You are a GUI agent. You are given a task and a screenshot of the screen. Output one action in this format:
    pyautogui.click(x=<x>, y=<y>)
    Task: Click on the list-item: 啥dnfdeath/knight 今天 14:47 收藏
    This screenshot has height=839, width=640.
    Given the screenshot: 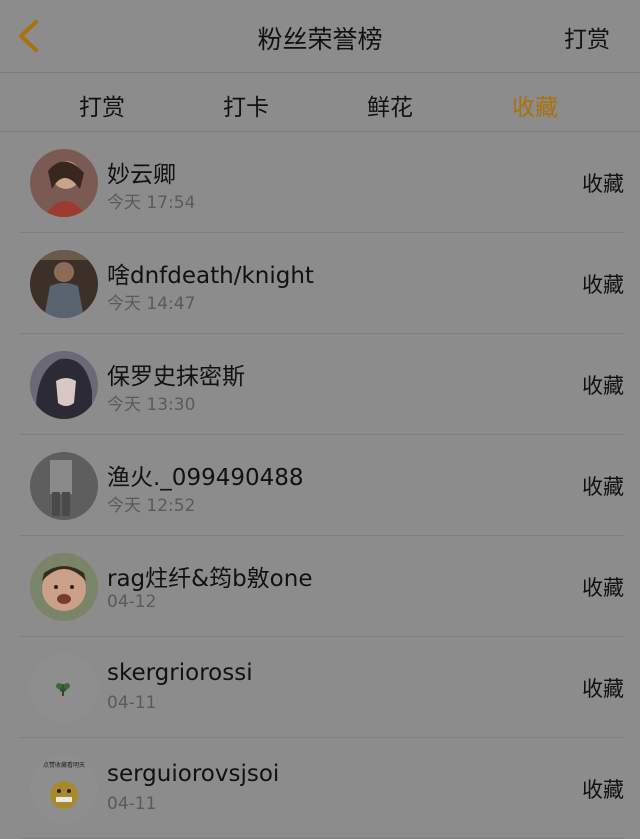 What is the action you would take?
    pyautogui.click(x=322, y=283)
    